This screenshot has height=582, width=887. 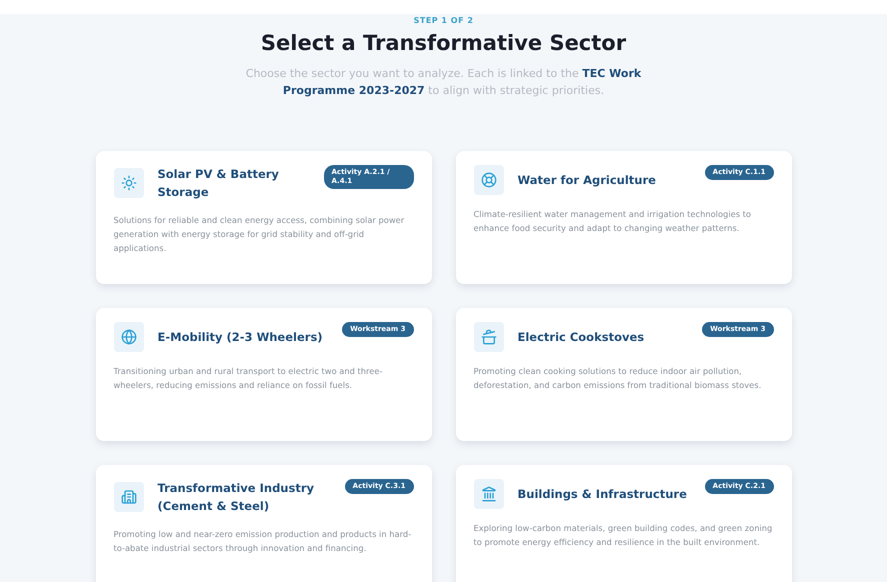 What do you see at coordinates (603, 494) in the screenshot?
I see `sector-title: Buildings & Infrastructure` at bounding box center [603, 494].